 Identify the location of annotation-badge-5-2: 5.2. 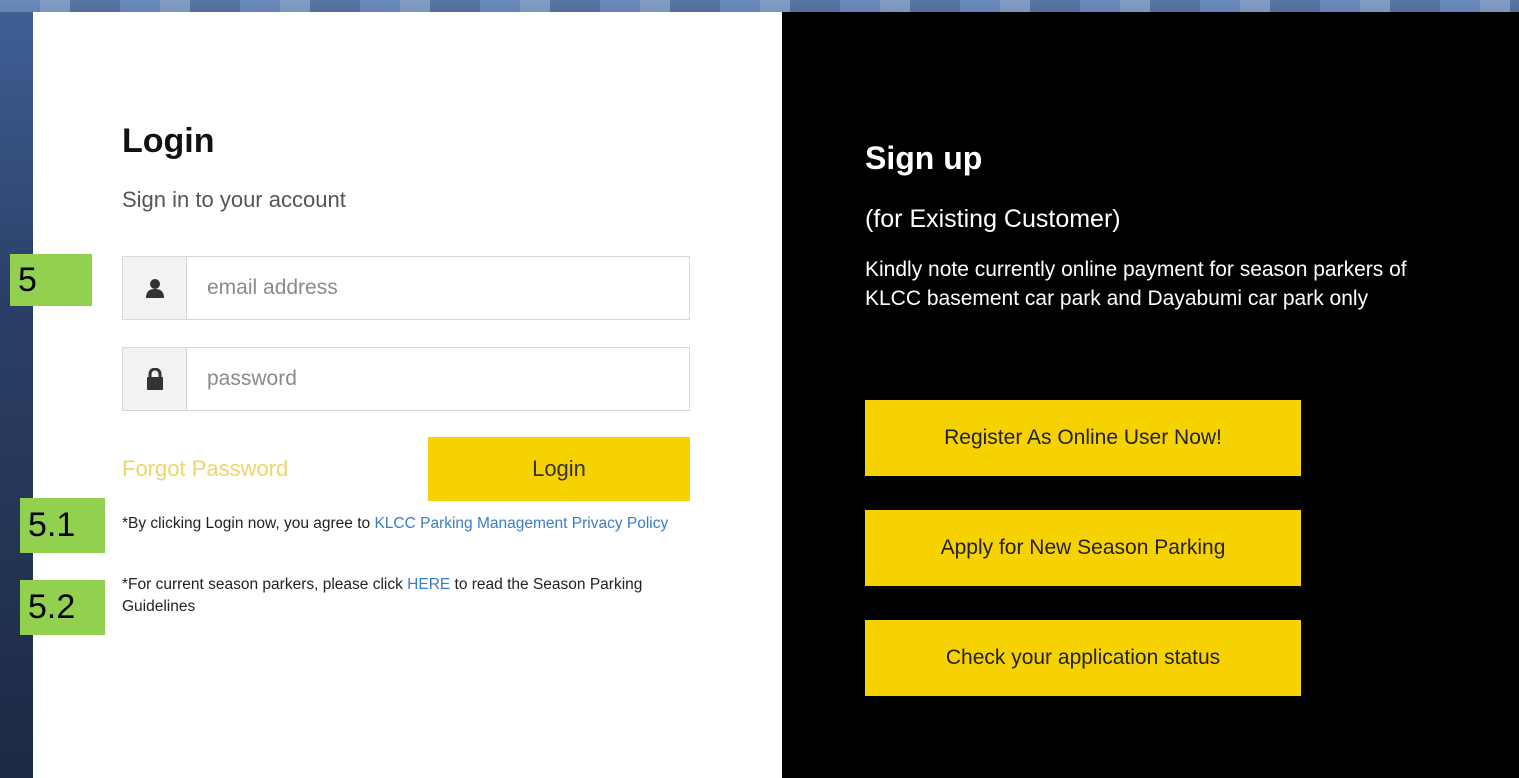
(62, 607).